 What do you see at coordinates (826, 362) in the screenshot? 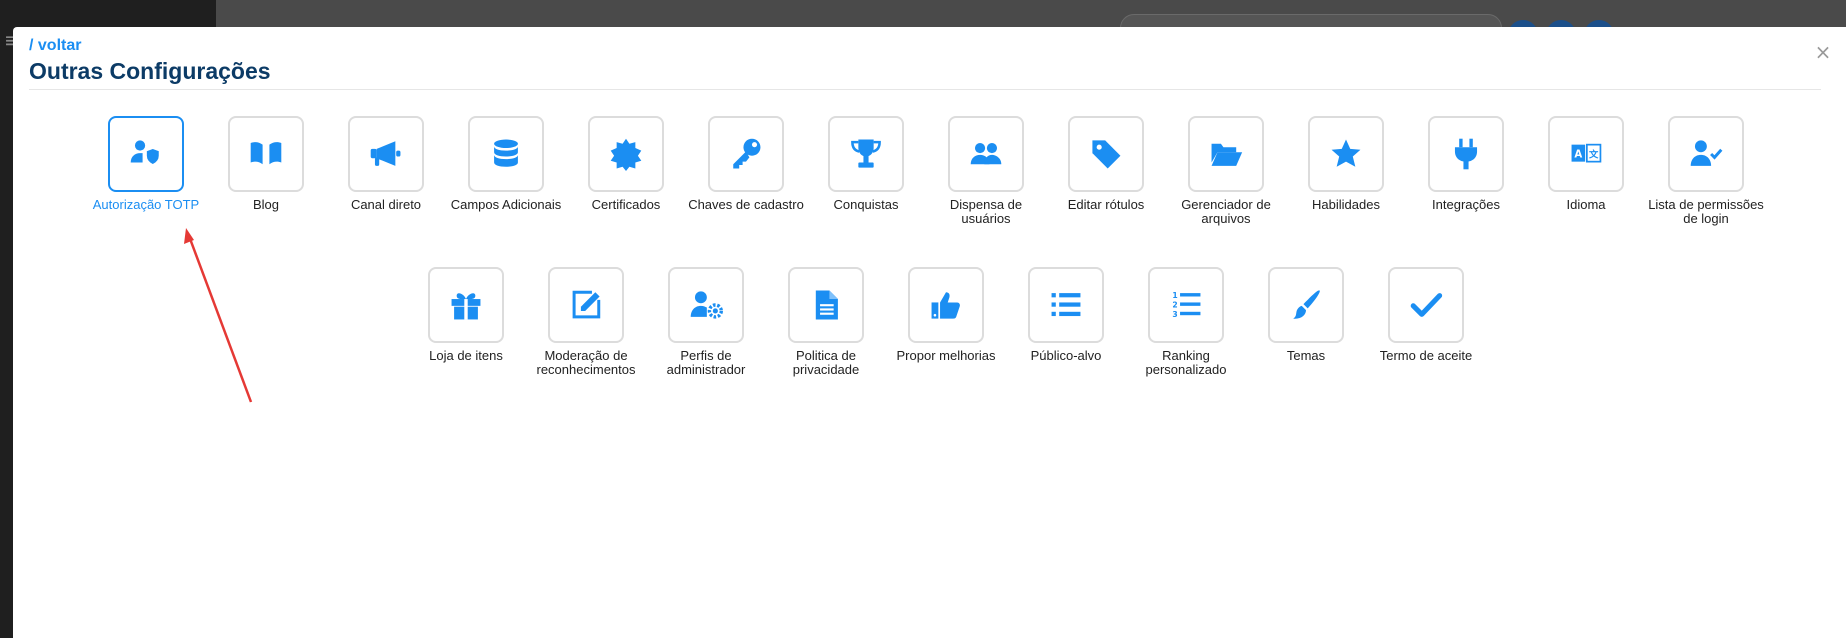
I see `settings-tile-label: Politica de privacidade` at bounding box center [826, 362].